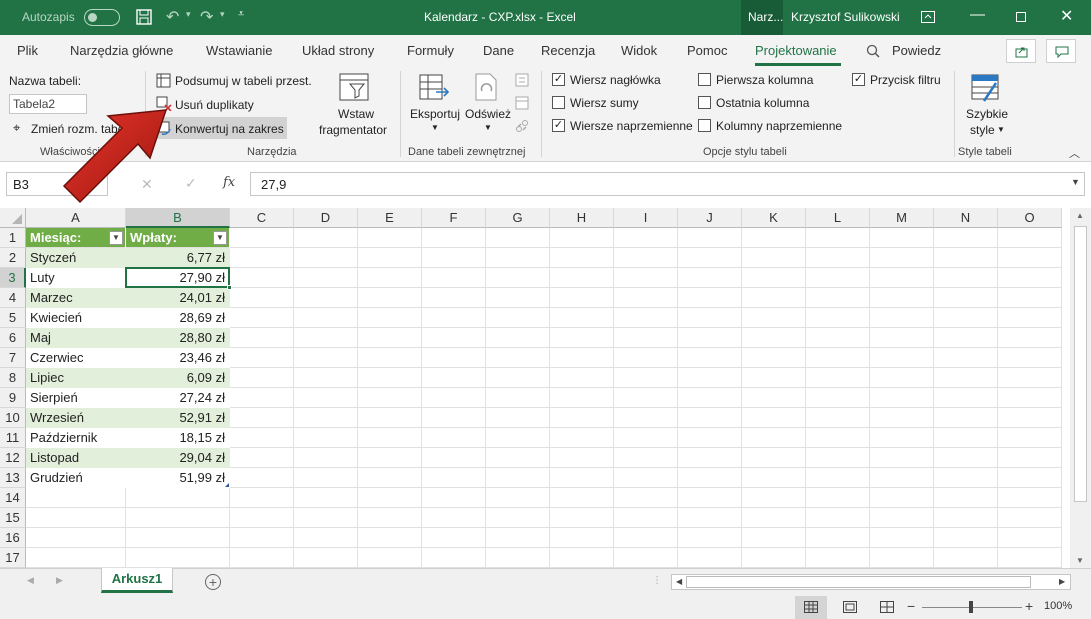 This screenshot has width=1091, height=619. Describe the element at coordinates (188, 14) in the screenshot. I see `undo-dropdown-icon: ▾` at that location.